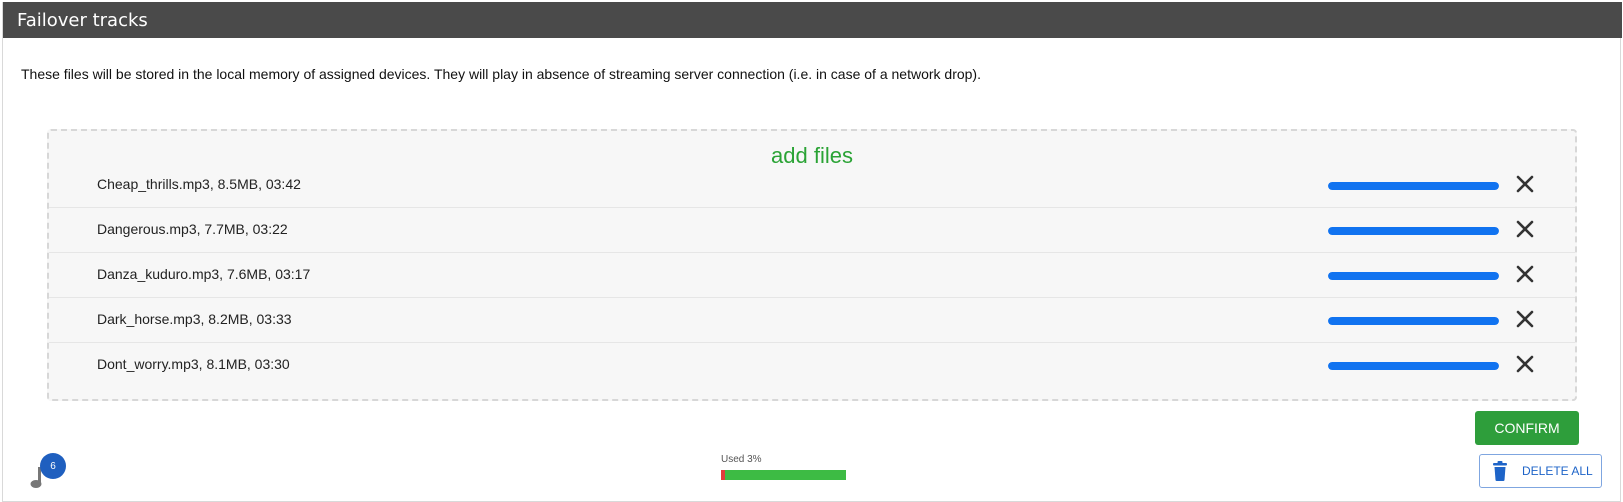  I want to click on confirm-button: CONFIRM, so click(1527, 428).